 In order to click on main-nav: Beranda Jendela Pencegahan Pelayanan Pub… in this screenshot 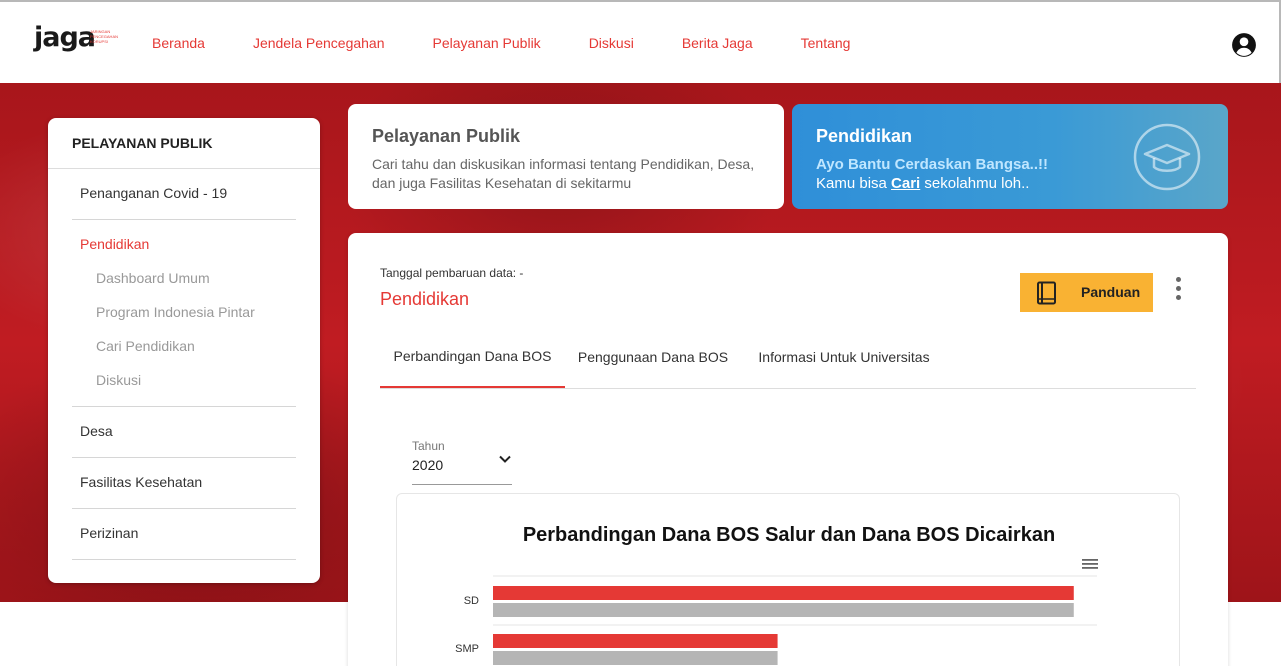, I will do `click(525, 43)`.